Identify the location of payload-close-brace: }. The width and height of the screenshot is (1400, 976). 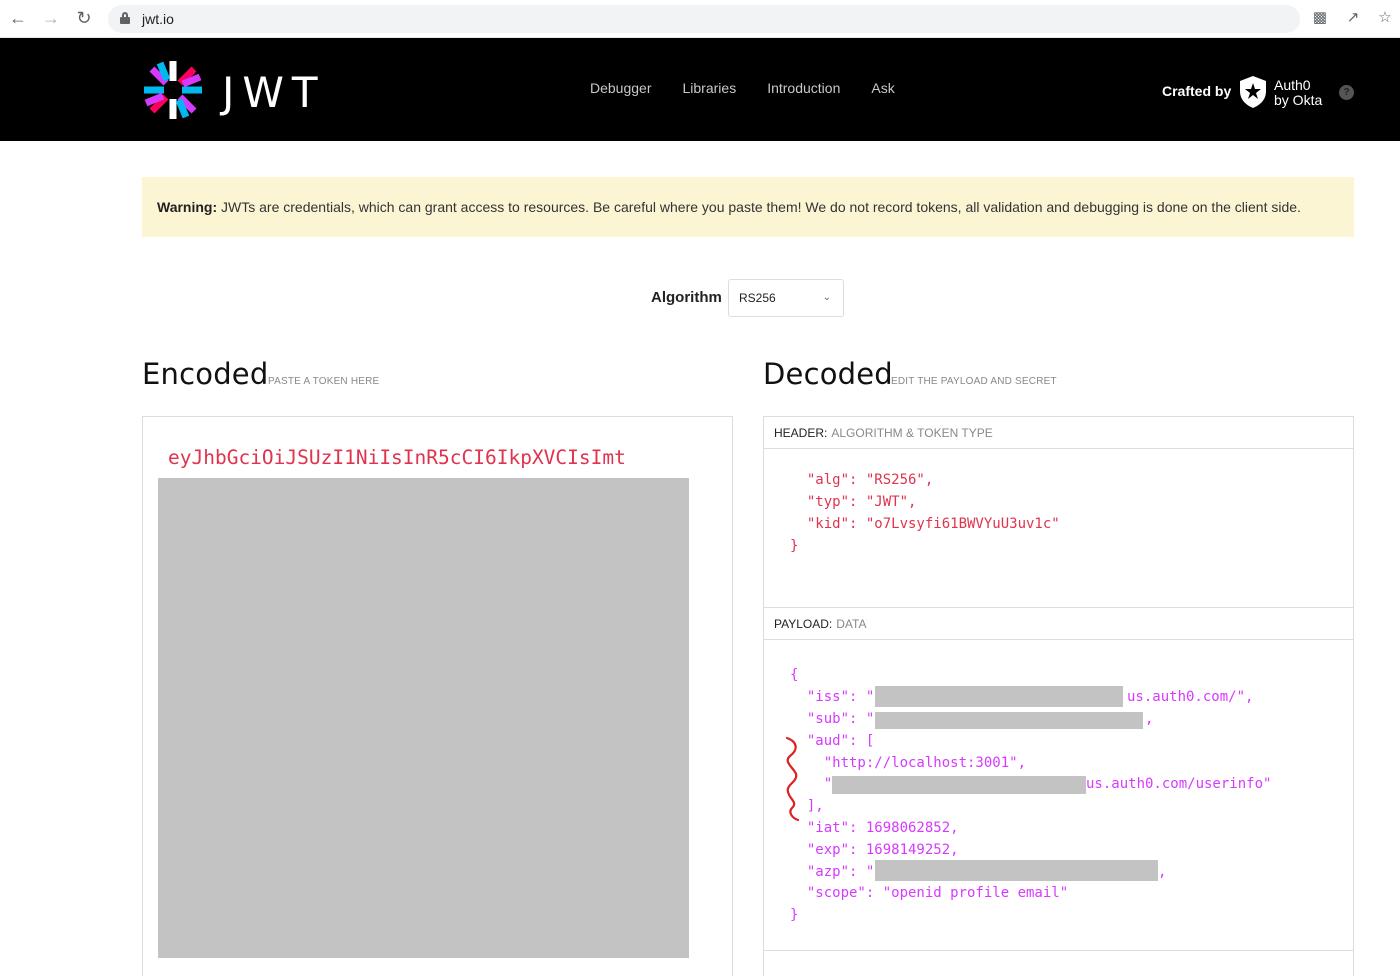
(794, 915).